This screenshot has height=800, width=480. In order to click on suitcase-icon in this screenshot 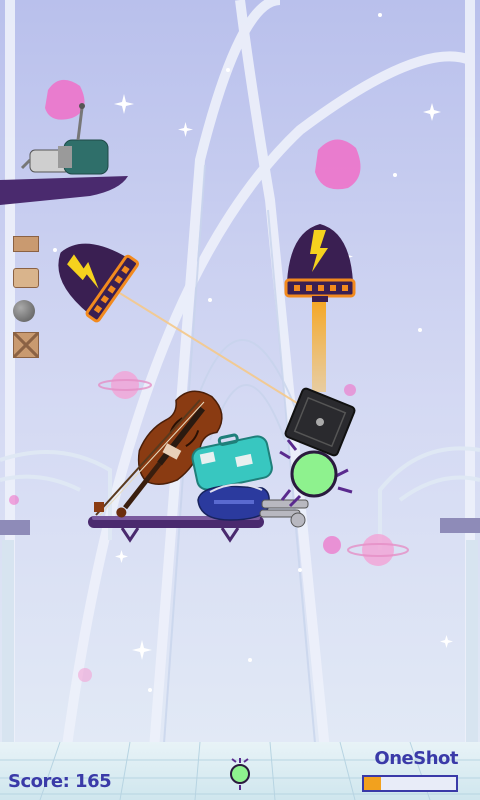, I will do `click(26, 279)`.